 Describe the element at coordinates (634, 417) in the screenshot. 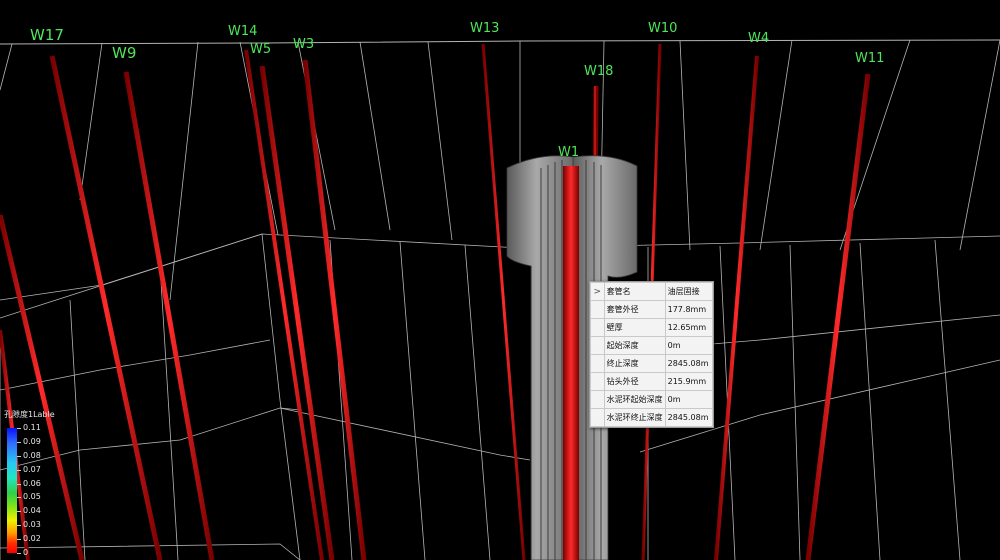

I see `property-key: 水泥环终止深度` at that location.